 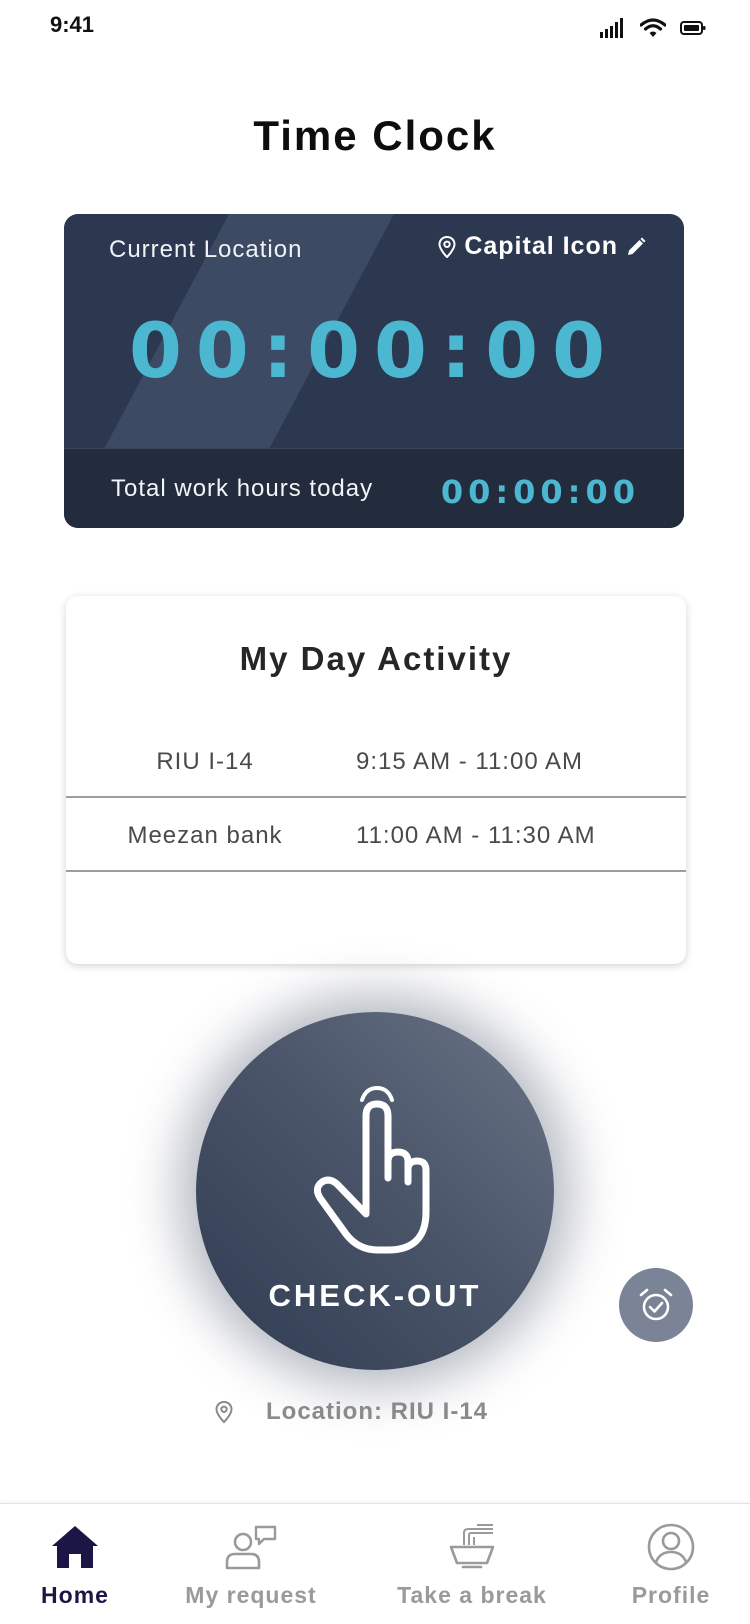 What do you see at coordinates (371, 1169) in the screenshot?
I see `tap-hand-icon` at bounding box center [371, 1169].